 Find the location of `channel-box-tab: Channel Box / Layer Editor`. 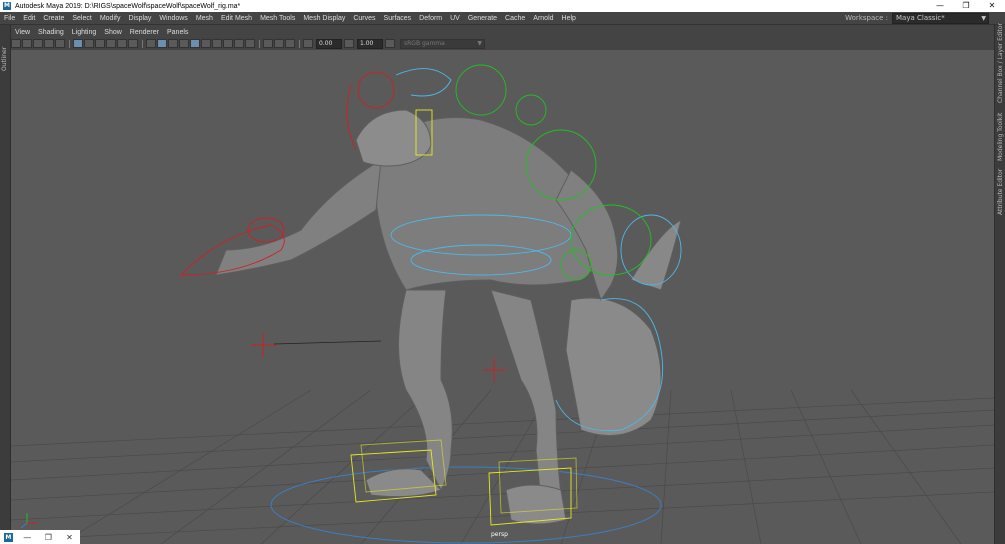

channel-box-tab: Channel Box / Layer Editor is located at coordinates (1000, 63).